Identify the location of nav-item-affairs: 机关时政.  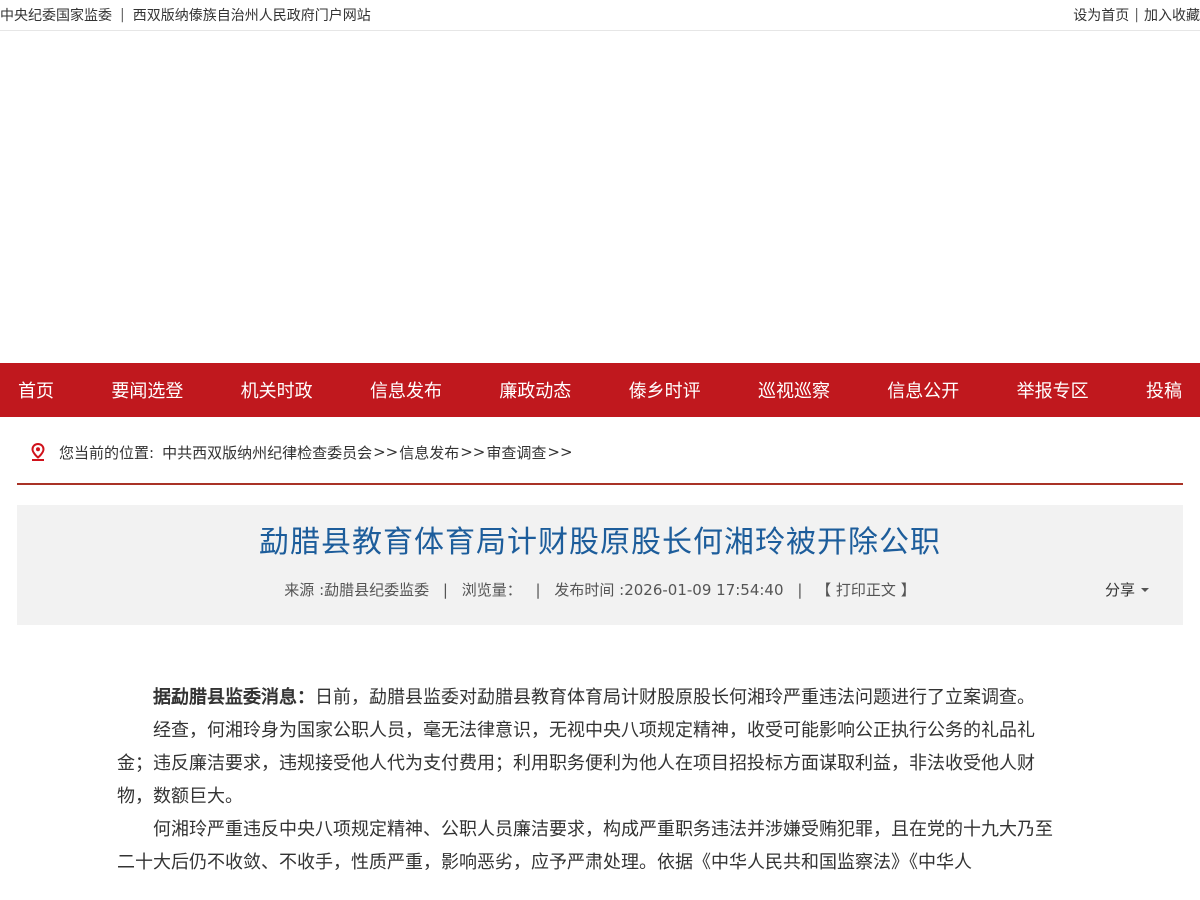
(277, 390).